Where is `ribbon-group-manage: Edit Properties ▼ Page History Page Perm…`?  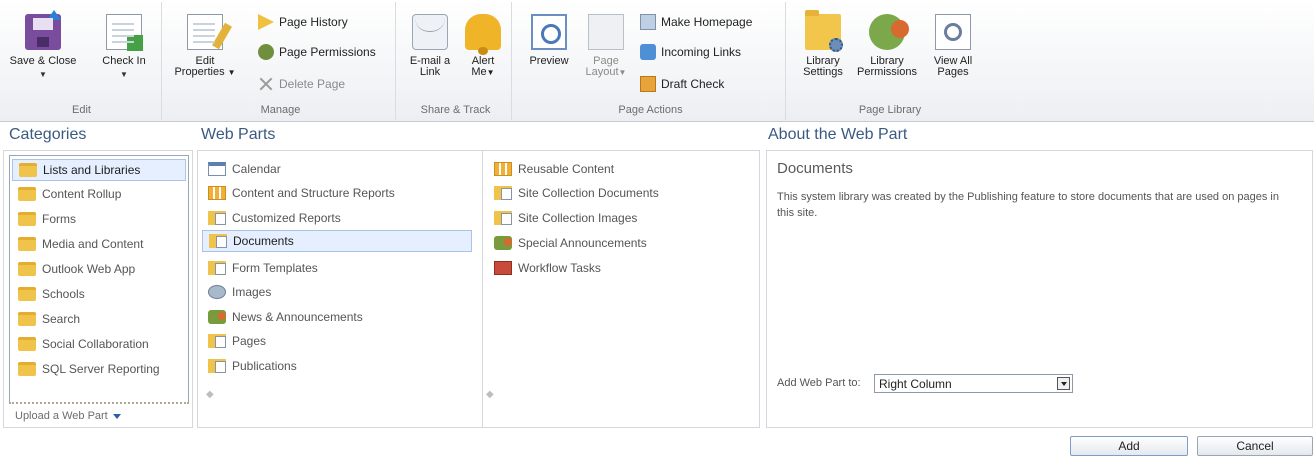
ribbon-group-manage: Edit Properties ▼ Page History Page Perm… is located at coordinates (281, 61).